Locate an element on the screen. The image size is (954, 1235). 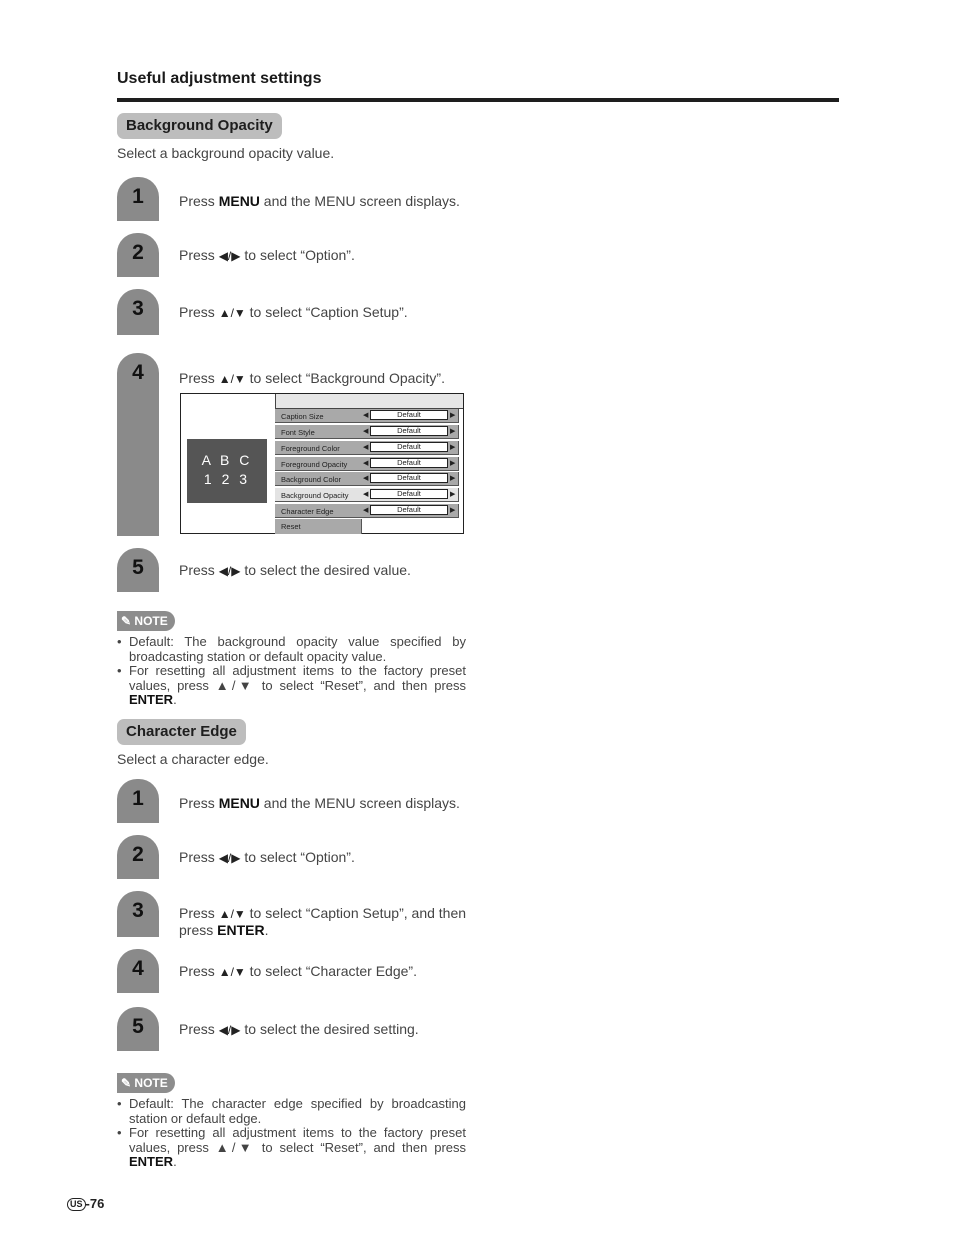
caption-preview: A B C 1 2 3 is located at coordinates (227, 471).